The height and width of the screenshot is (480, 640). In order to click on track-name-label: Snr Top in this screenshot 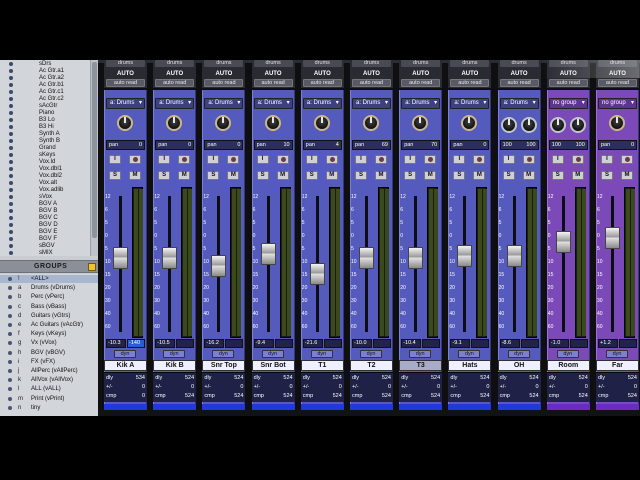, I will do `click(224, 365)`.